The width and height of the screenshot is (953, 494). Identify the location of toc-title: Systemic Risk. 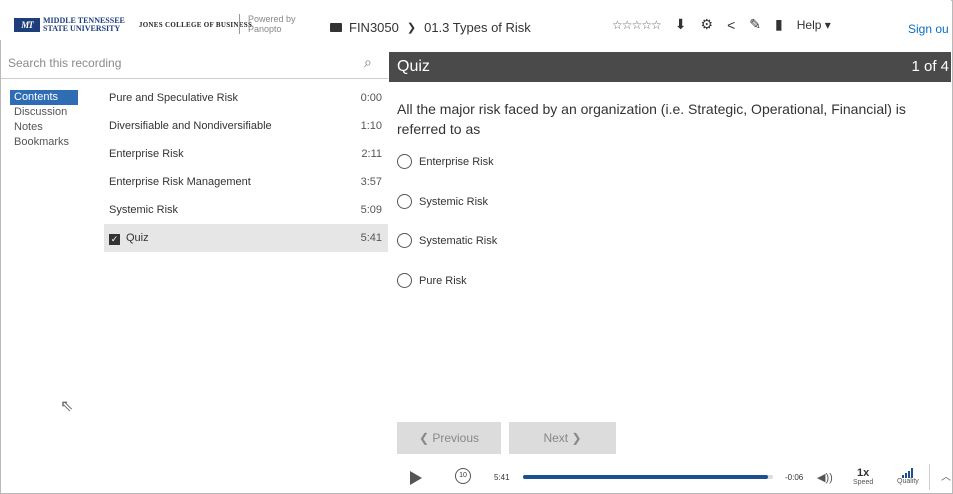
(144, 210).